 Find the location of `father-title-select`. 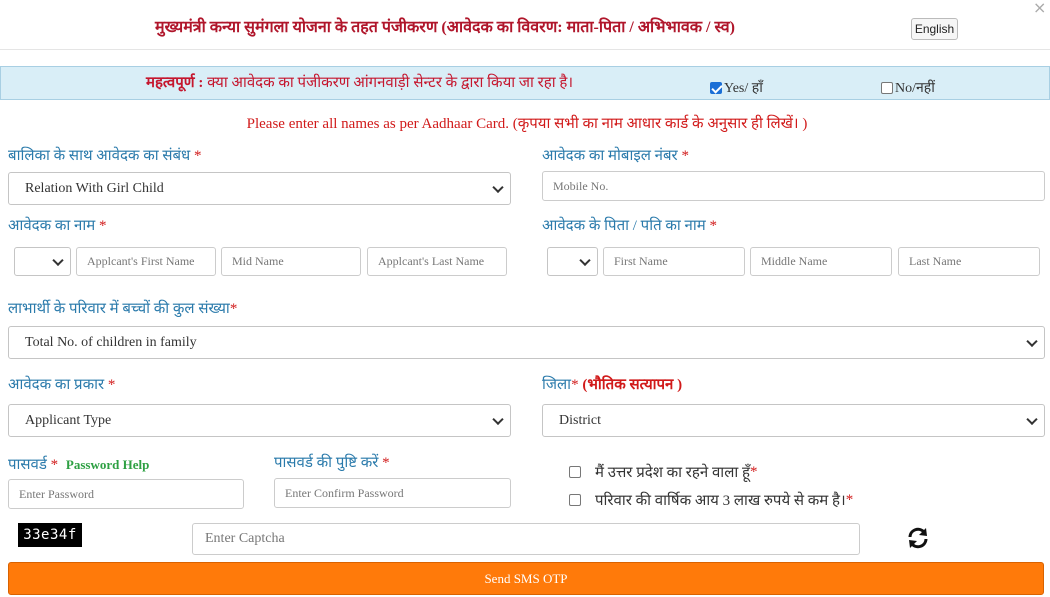

father-title-select is located at coordinates (572, 261).